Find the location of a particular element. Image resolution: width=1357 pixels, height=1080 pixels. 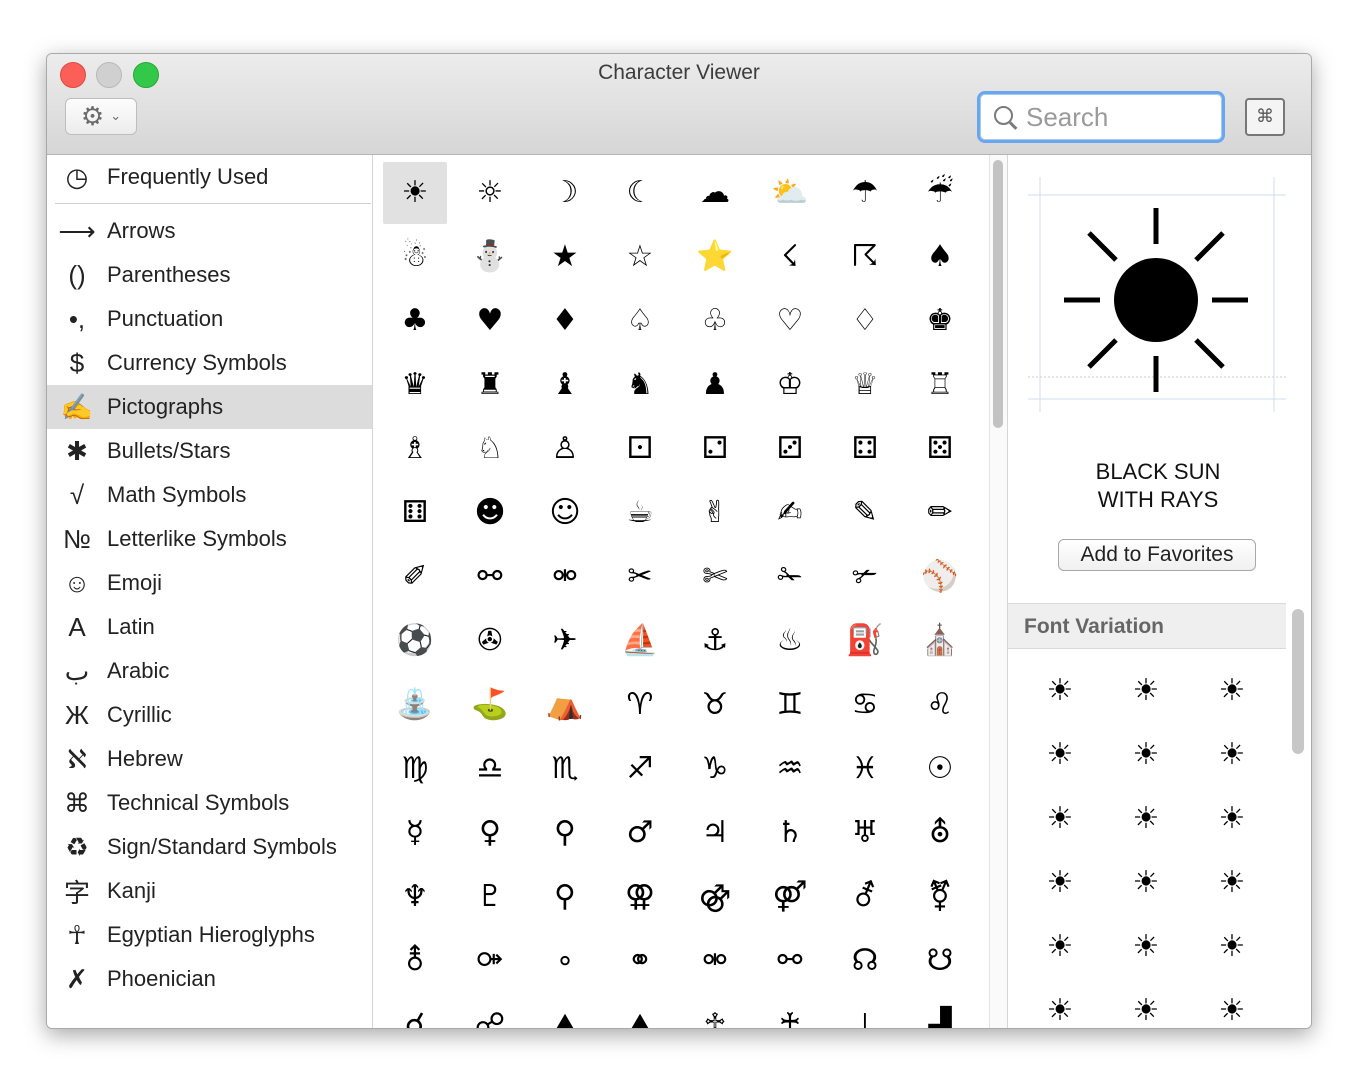

character-cell: ♚ is located at coordinates (940, 321).